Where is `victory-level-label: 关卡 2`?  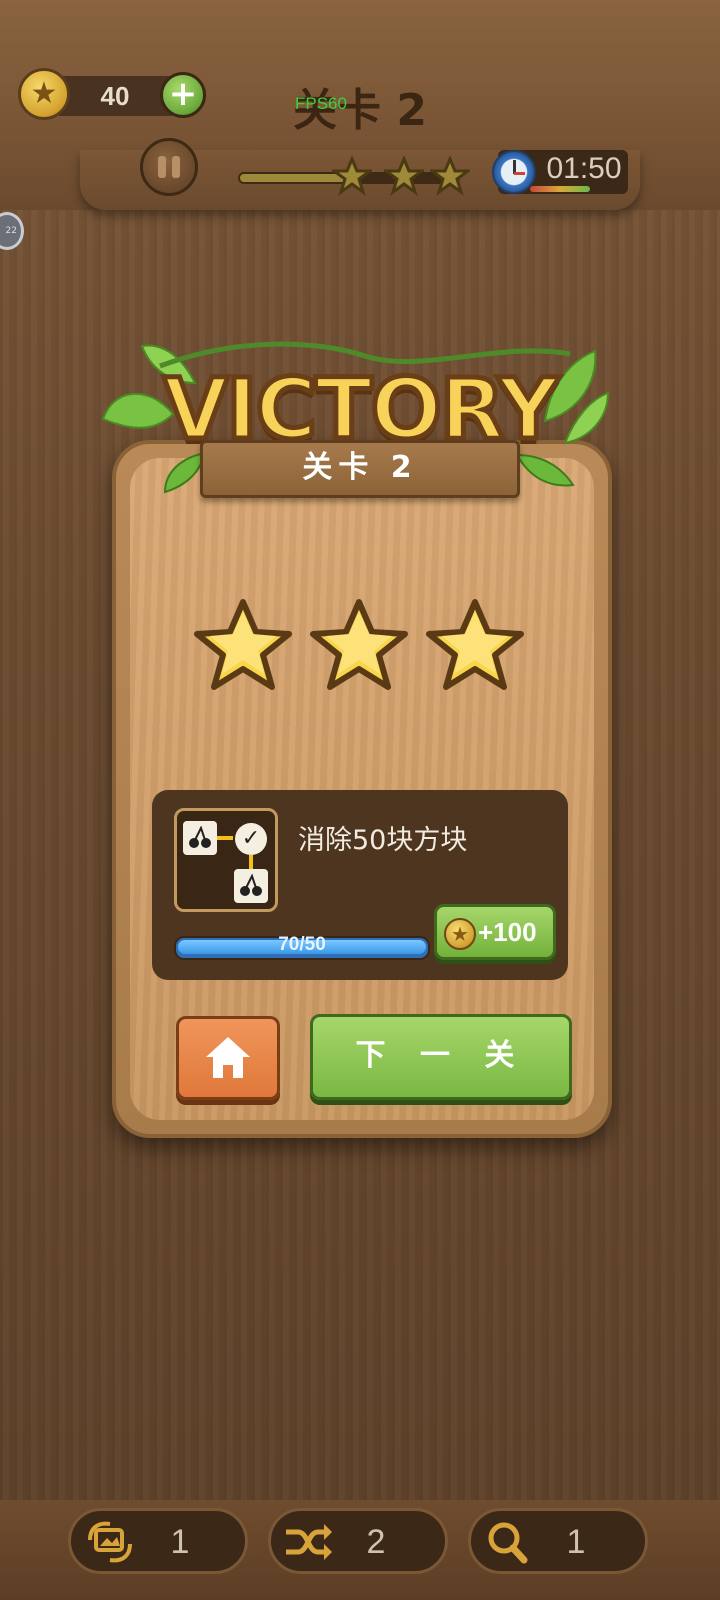
victory-level-label: 关卡 2 is located at coordinates (360, 467).